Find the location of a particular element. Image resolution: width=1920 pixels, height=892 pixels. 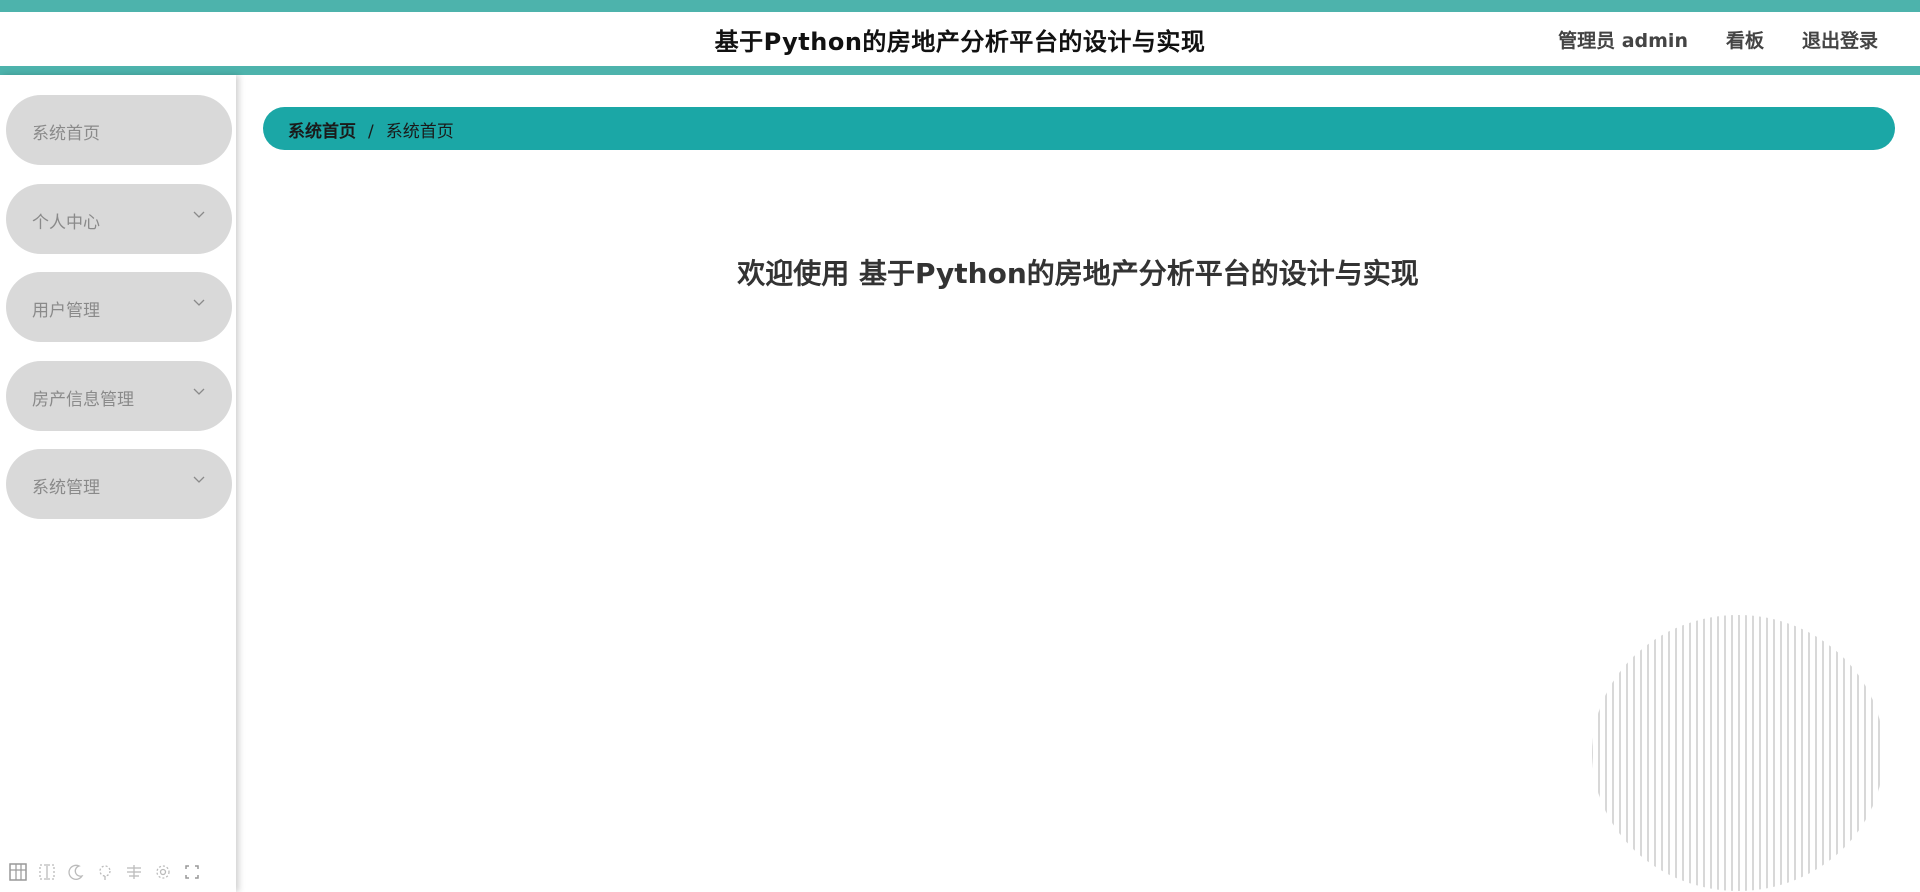

ime-toolbar is located at coordinates (105, 872).